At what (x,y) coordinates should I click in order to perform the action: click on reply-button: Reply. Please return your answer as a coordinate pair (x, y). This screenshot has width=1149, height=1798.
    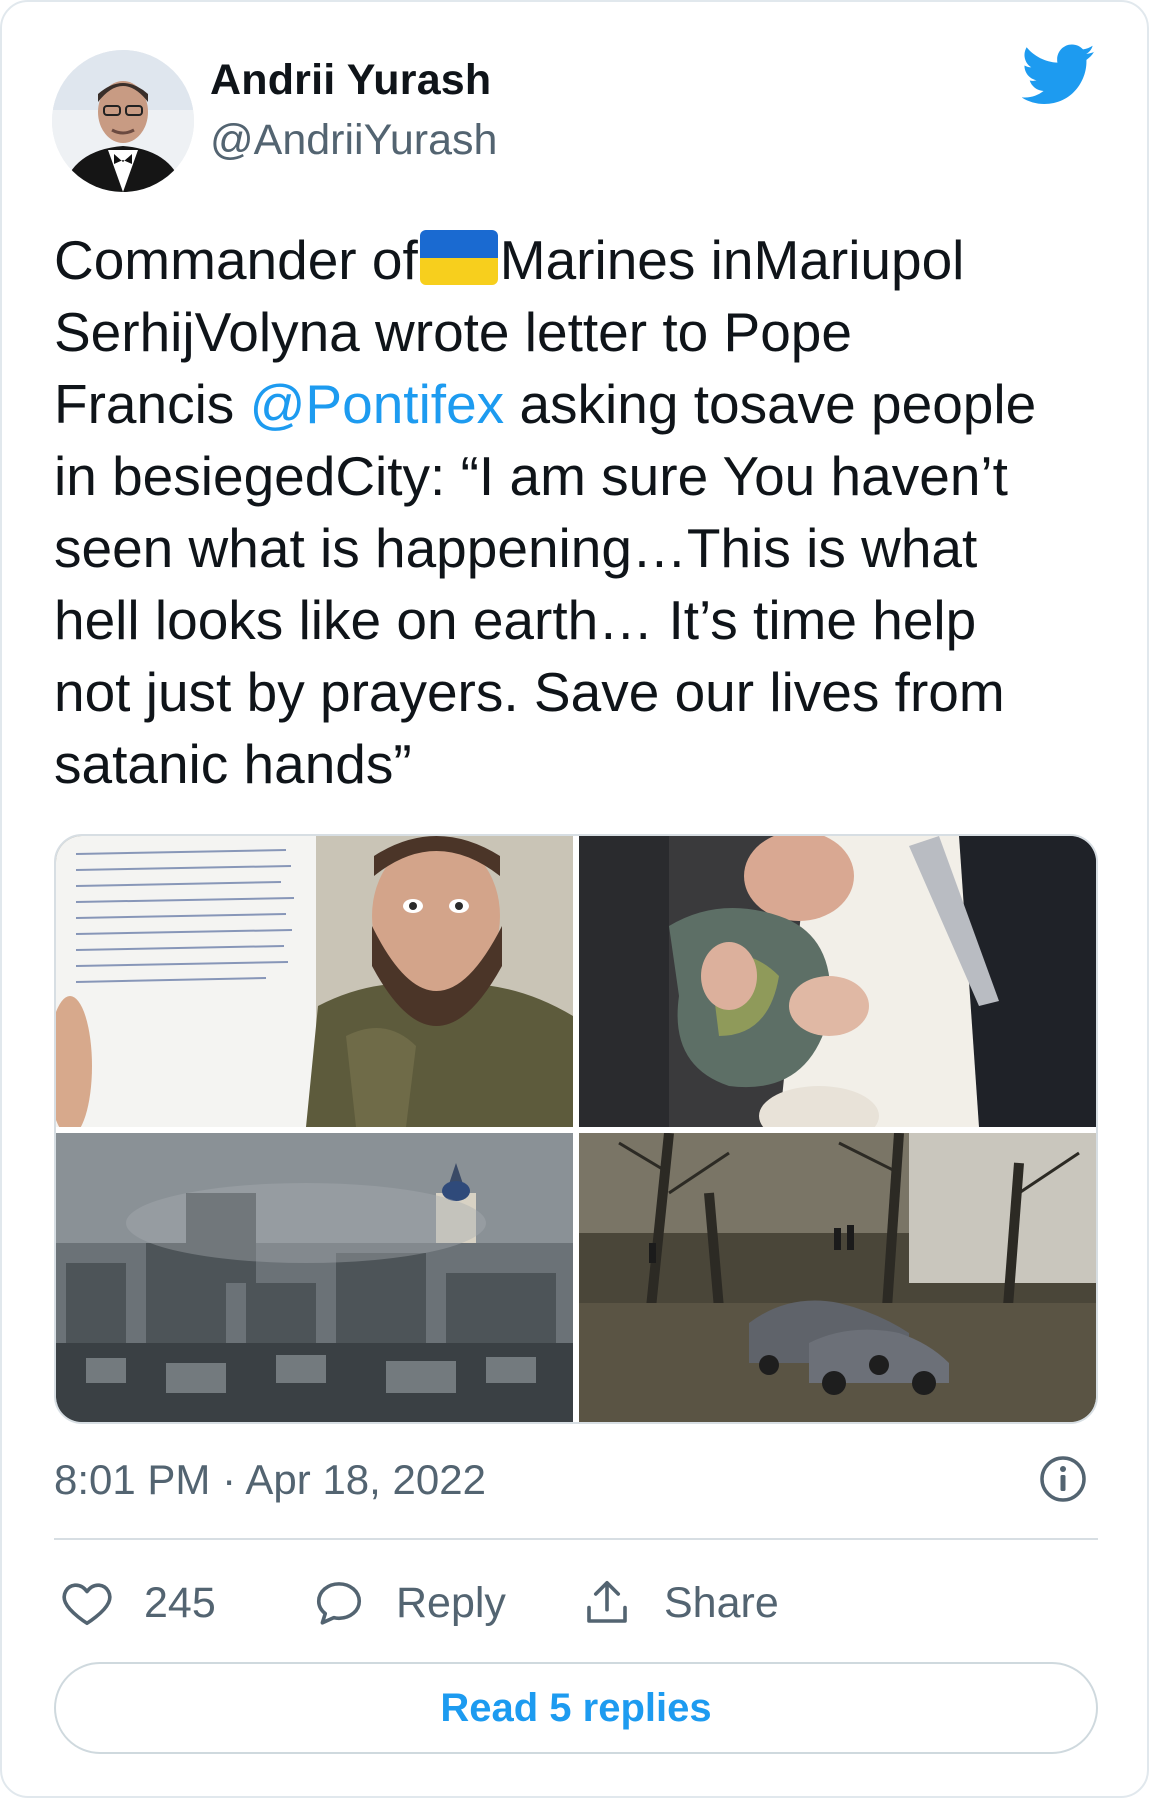
    Looking at the image, I should click on (409, 1603).